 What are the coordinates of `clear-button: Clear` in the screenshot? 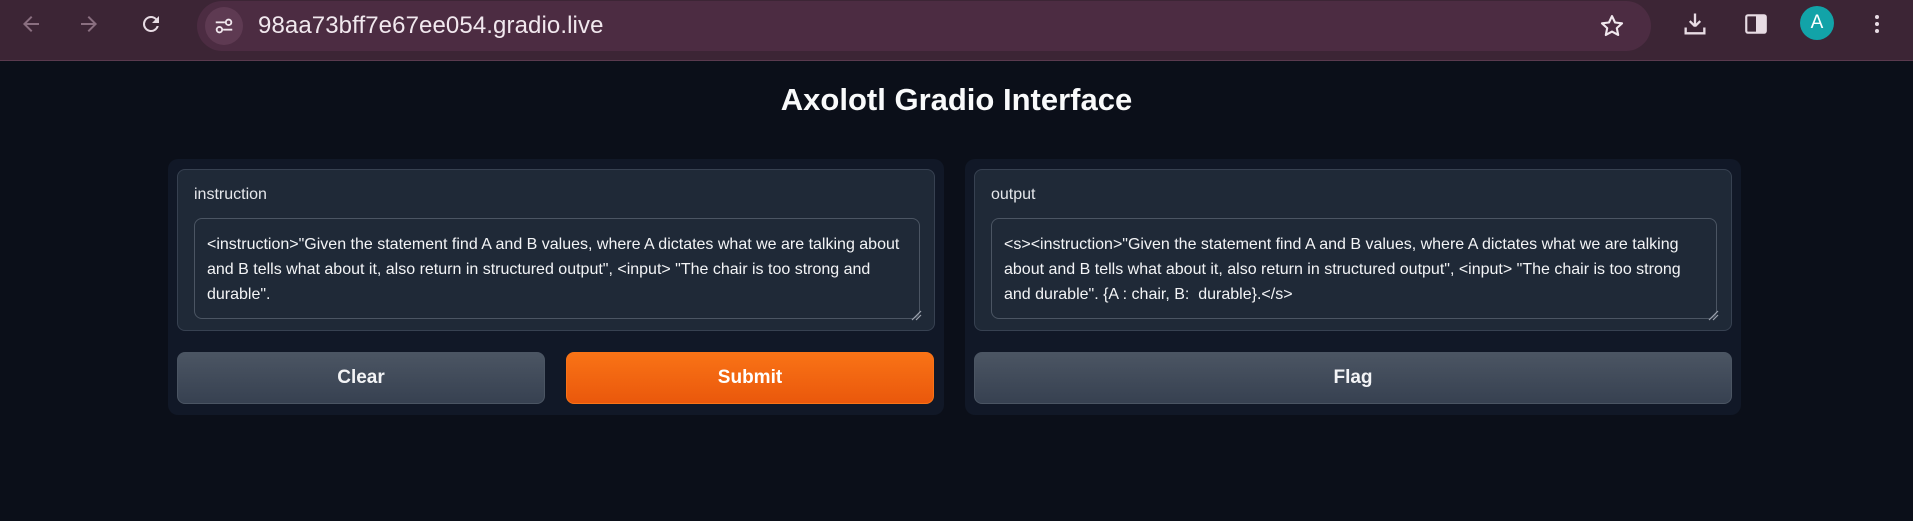 It's located at (361, 378).